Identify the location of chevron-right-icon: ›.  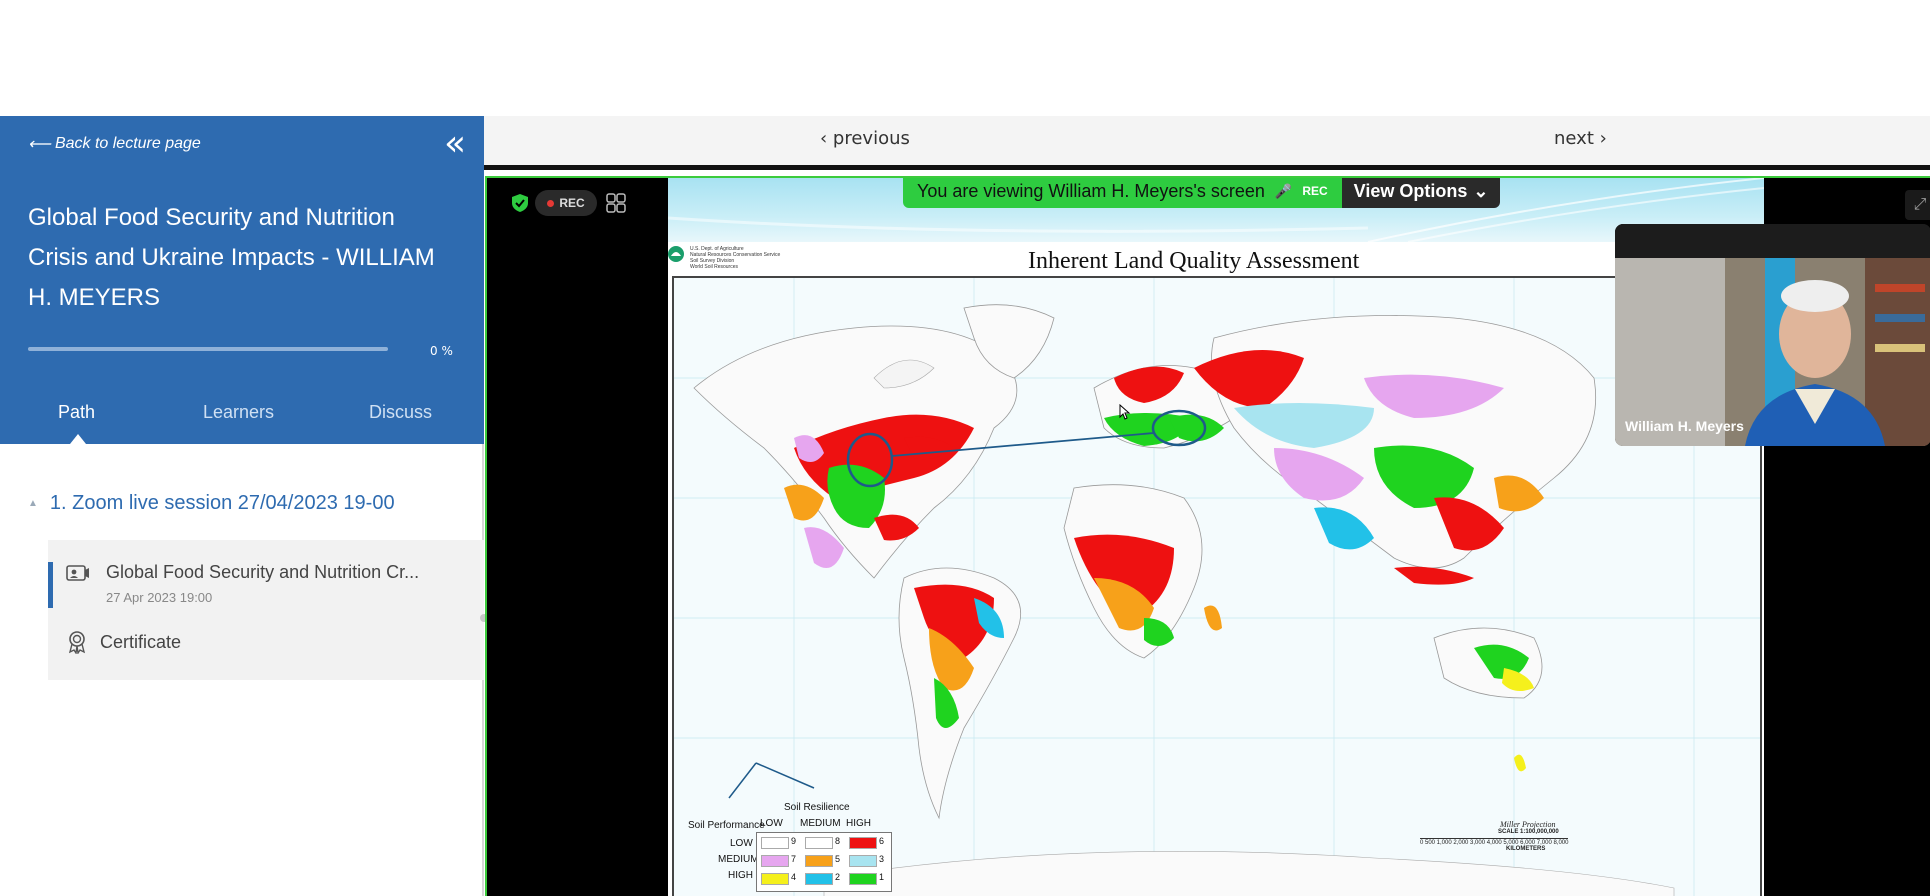
(1600, 138).